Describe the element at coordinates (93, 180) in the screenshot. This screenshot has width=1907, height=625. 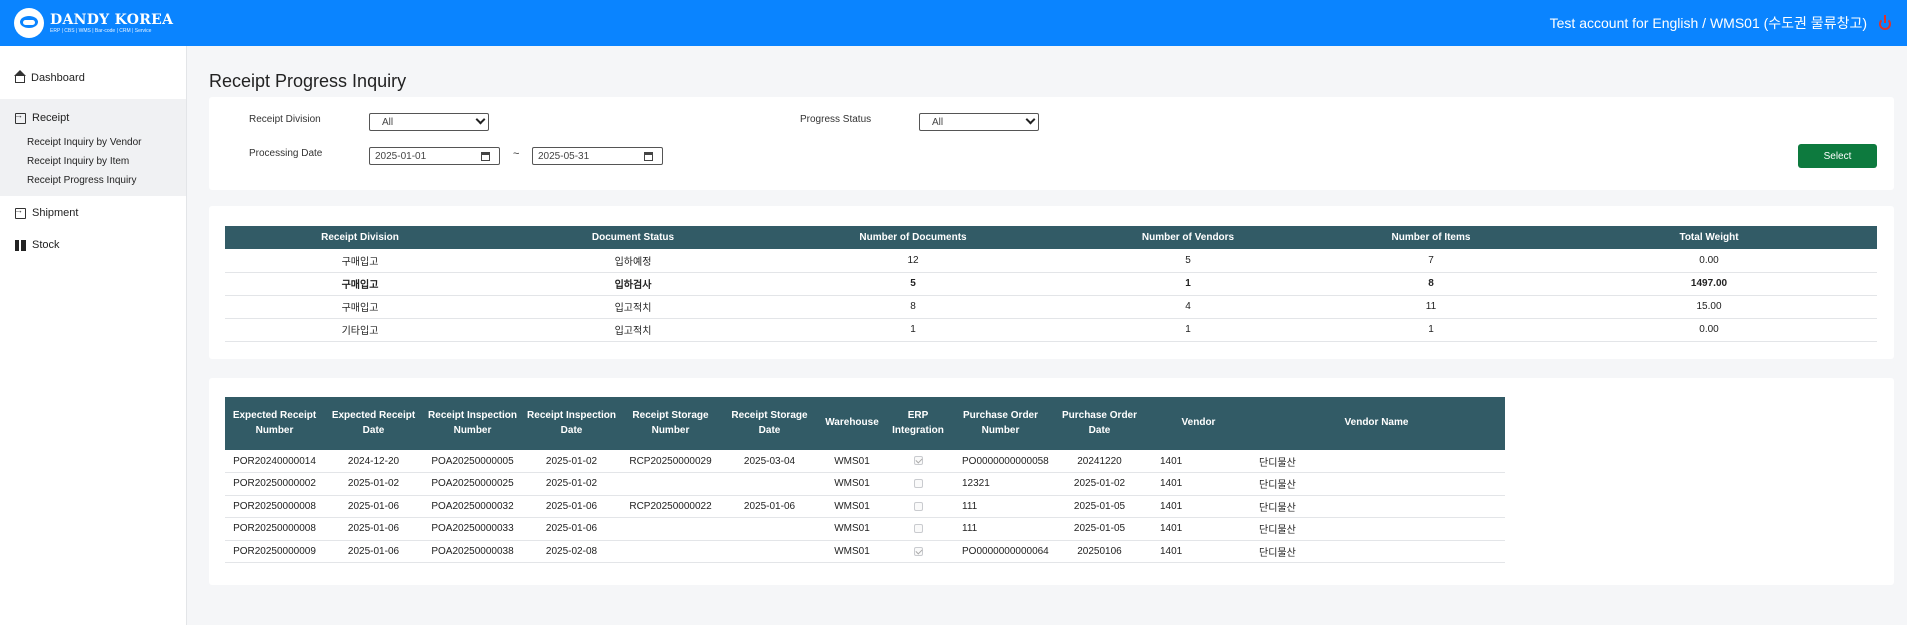
I see `sidebar-subitem-receipt-progress: Receipt Progress Inquiry` at that location.